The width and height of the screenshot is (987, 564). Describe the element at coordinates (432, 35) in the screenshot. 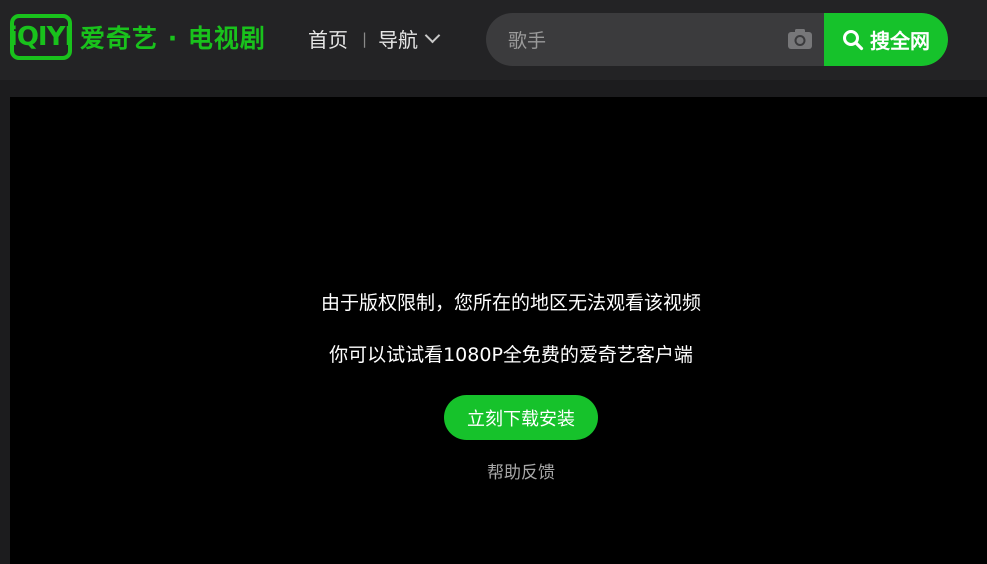

I see `chevron-down-icon` at that location.